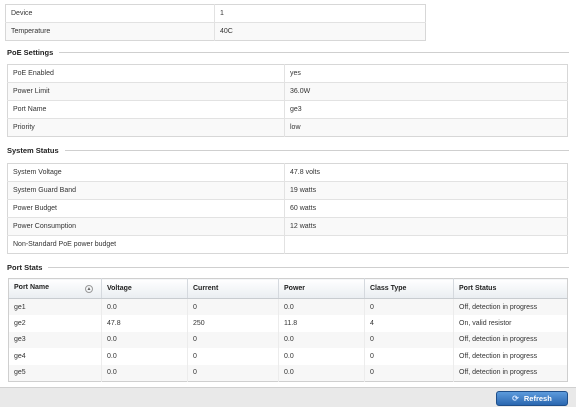  I want to click on table-row: Device 1, so click(215, 13).